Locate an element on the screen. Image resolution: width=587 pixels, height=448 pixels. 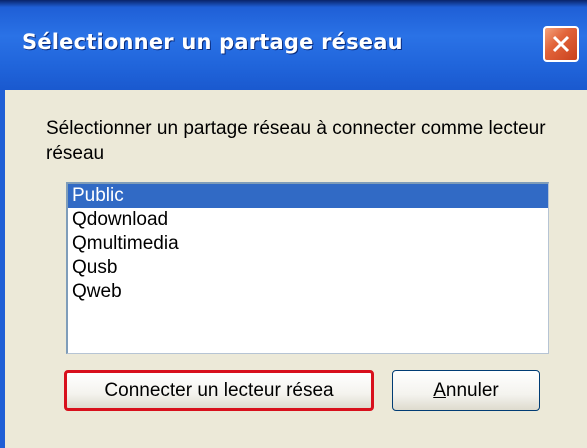
window-frame-left is located at coordinates (2, 269).